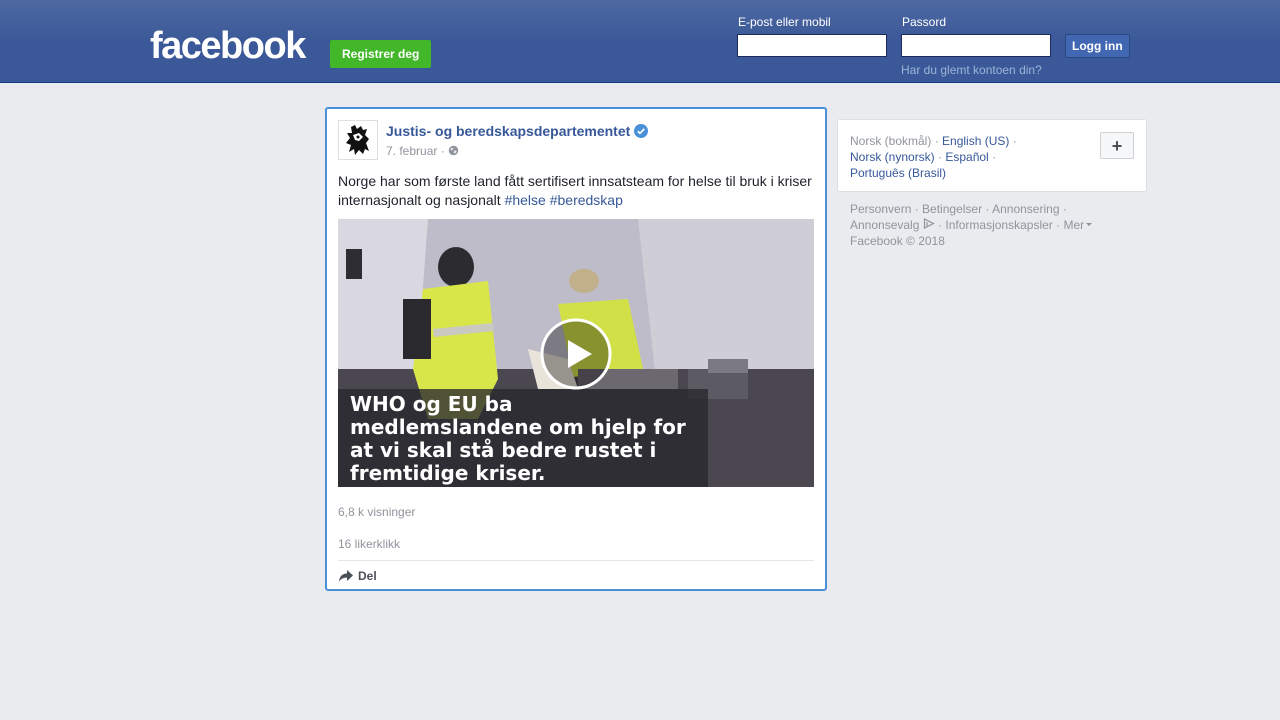 The image size is (1280, 720). Describe the element at coordinates (998, 225) in the screenshot. I see `footer-link-informasjonskapsler: Informasjonskapsler` at that location.